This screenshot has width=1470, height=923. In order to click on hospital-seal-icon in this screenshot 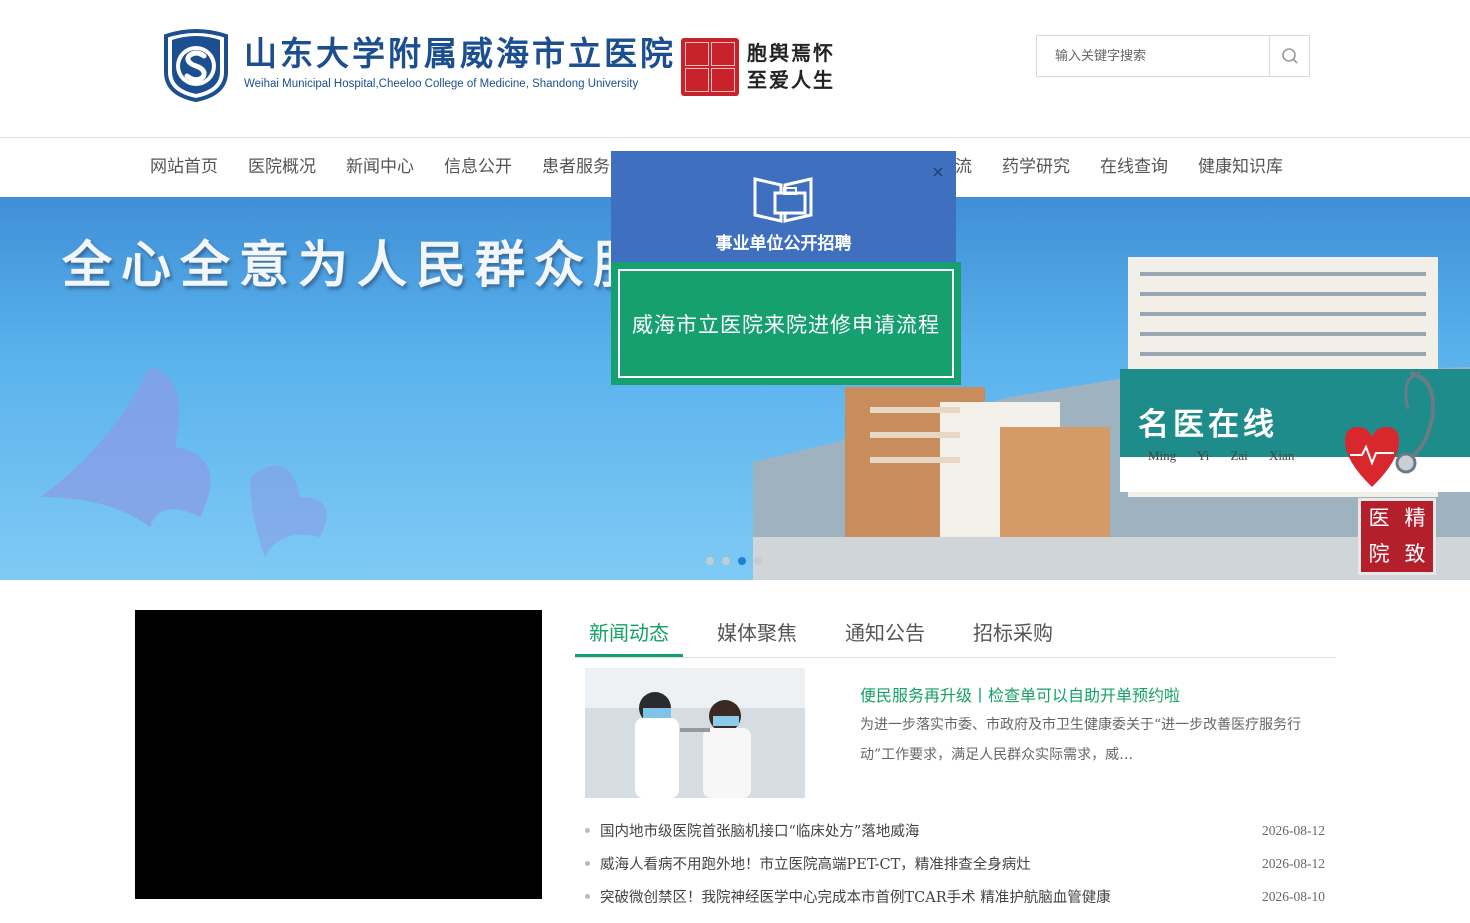, I will do `click(196, 65)`.